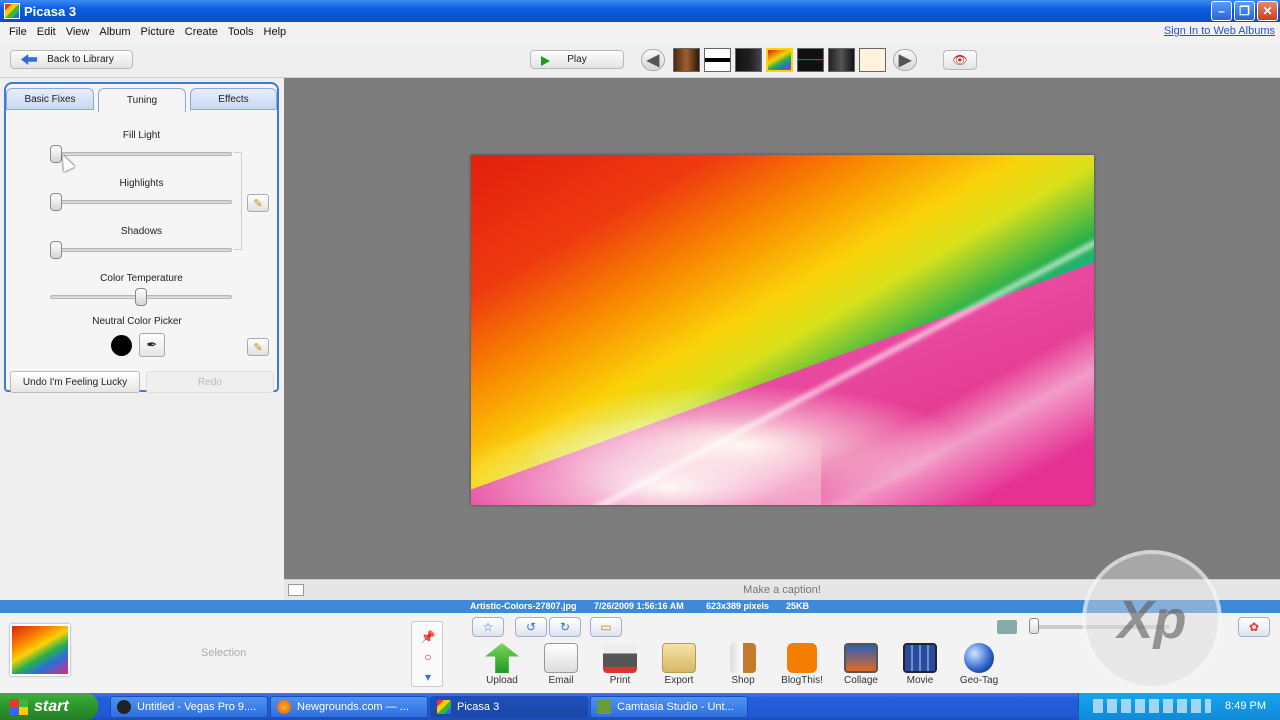 The width and height of the screenshot is (1280, 720). I want to click on system-tray: 8:49 PM, so click(1179, 706).